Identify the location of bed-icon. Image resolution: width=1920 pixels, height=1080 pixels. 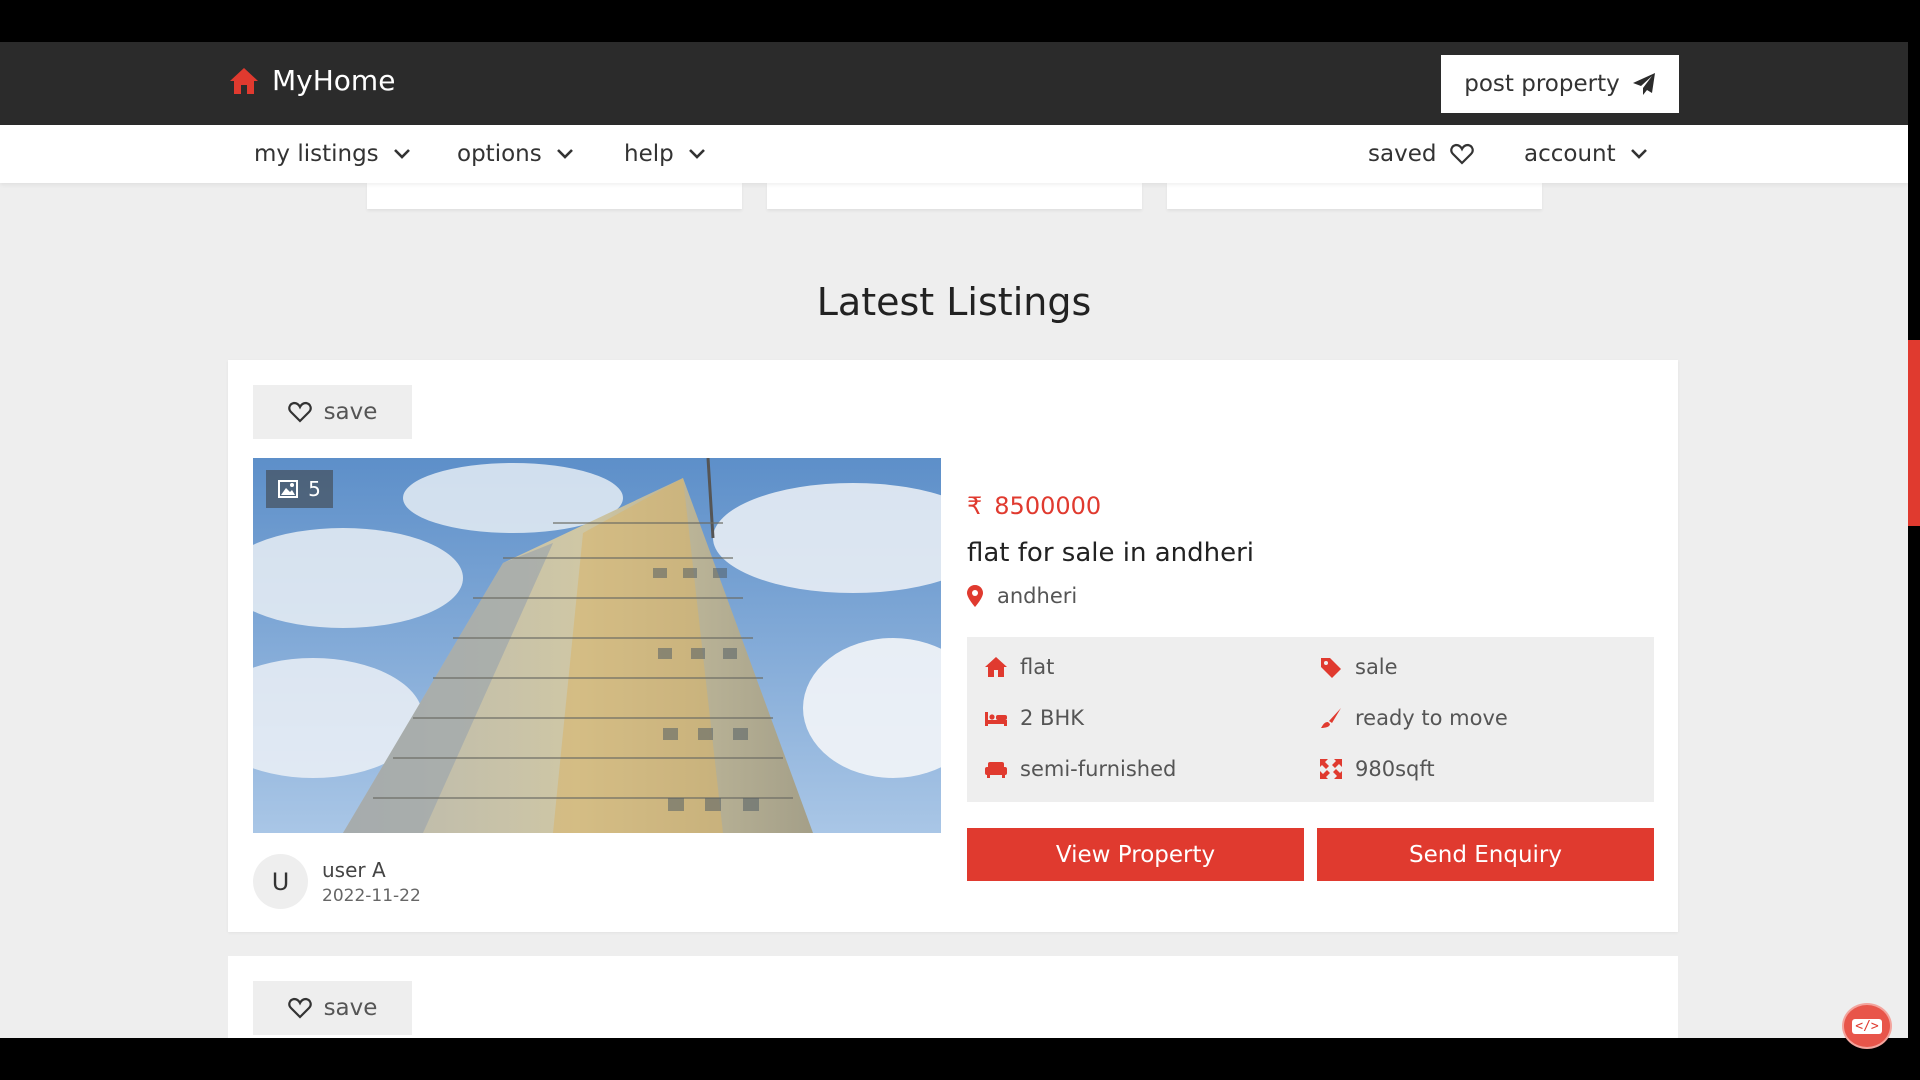
(996, 719).